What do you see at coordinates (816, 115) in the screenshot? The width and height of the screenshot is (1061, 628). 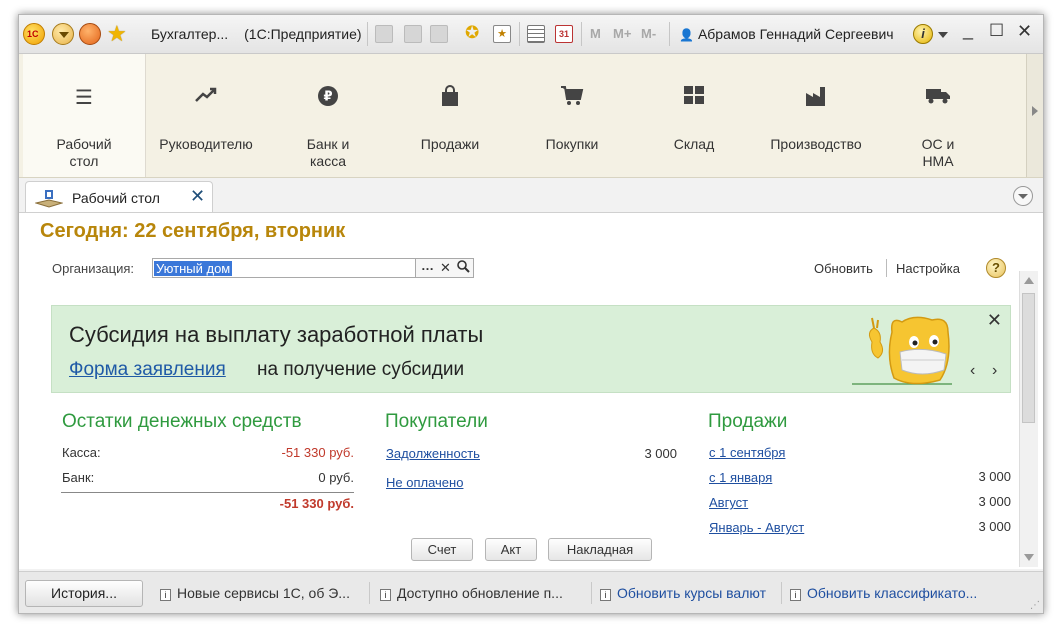 I see `section-production: Производство` at bounding box center [816, 115].